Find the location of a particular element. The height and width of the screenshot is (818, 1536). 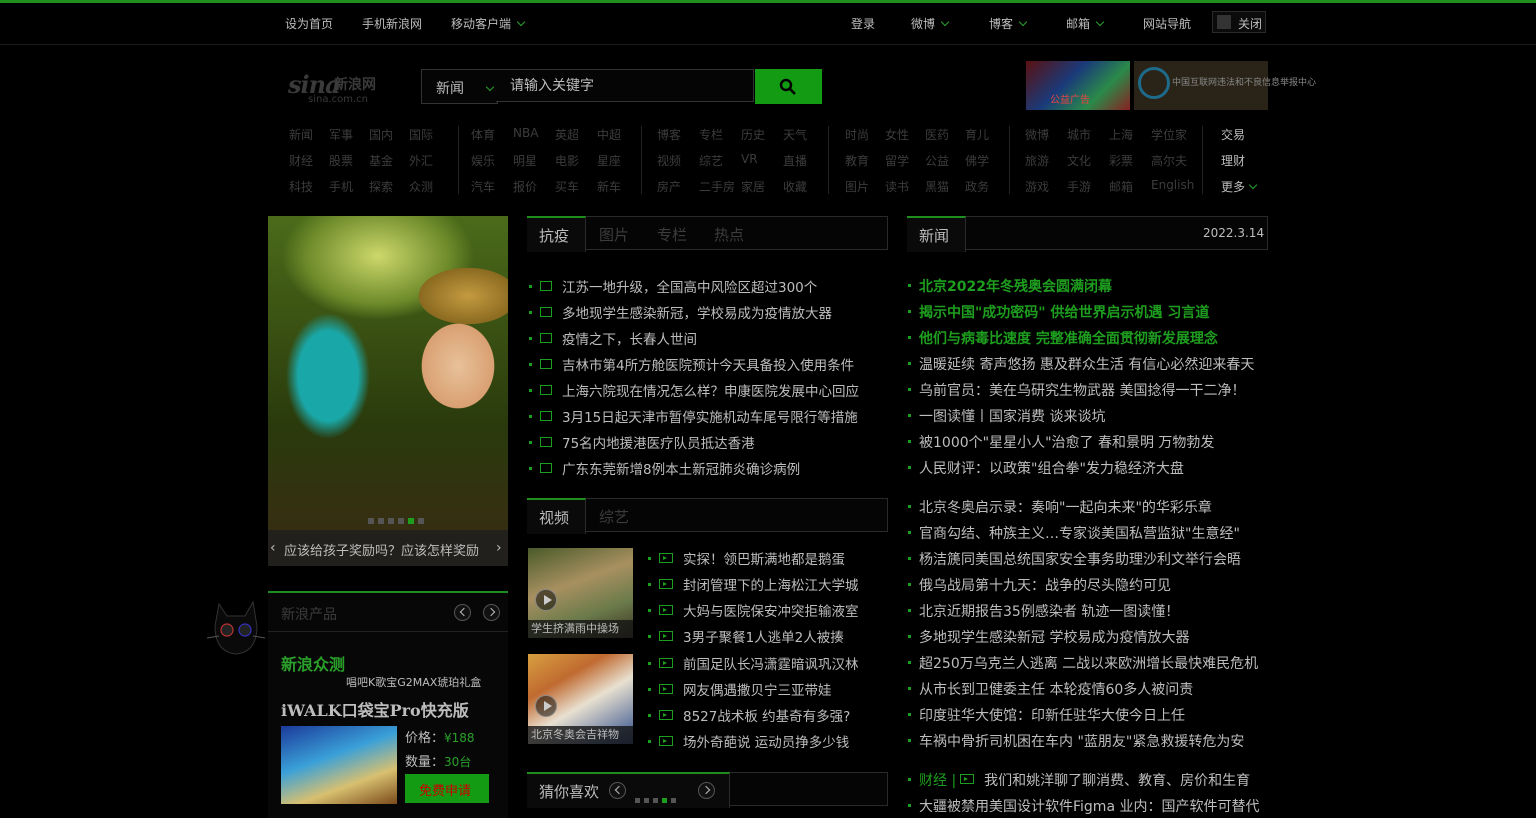

video-news-item: 实探！领巴斯满地都是鹅蛋 is located at coordinates (746, 558).